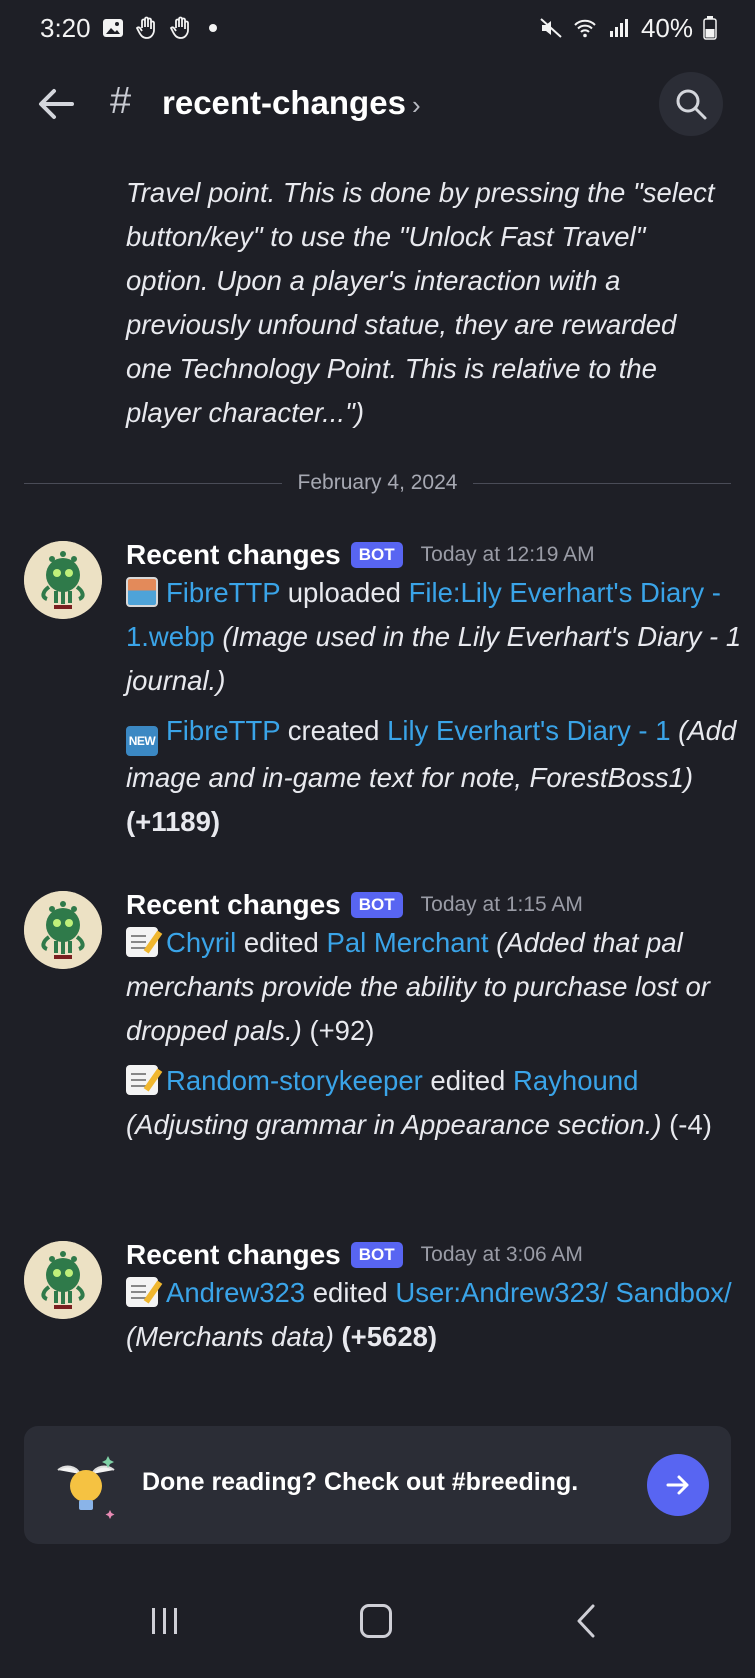 Image resolution: width=755 pixels, height=1678 pixels. I want to click on user-link: Chyril, so click(201, 942).